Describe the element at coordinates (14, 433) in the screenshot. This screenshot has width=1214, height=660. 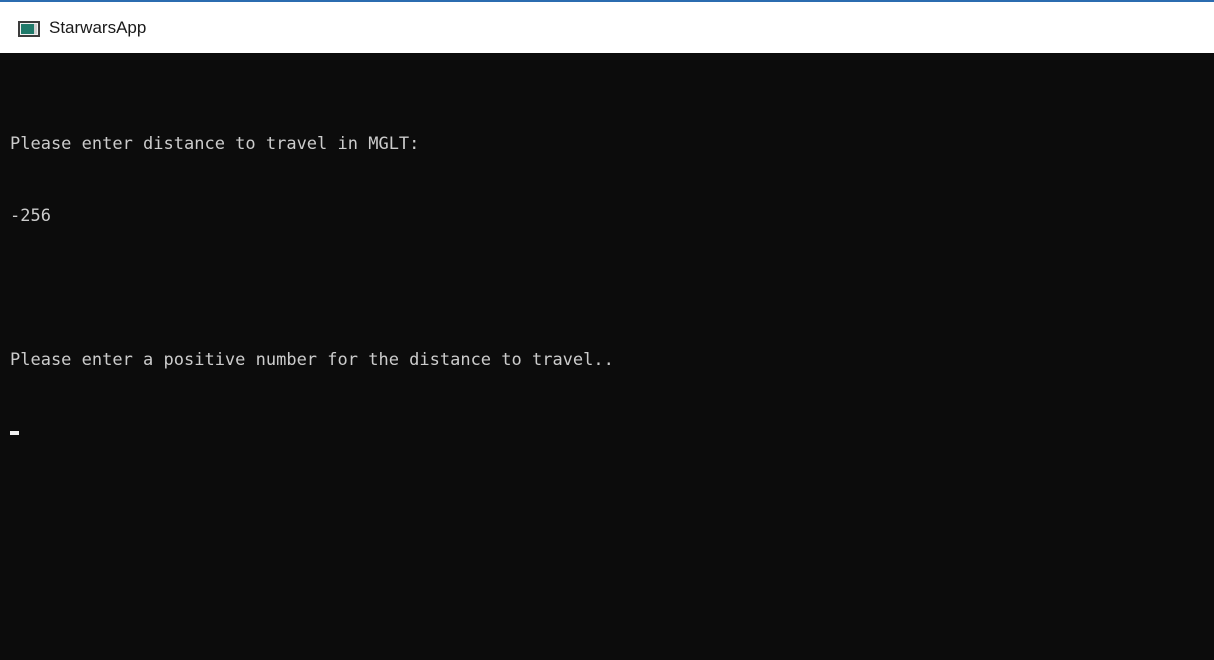
I see `text-cursor` at that location.